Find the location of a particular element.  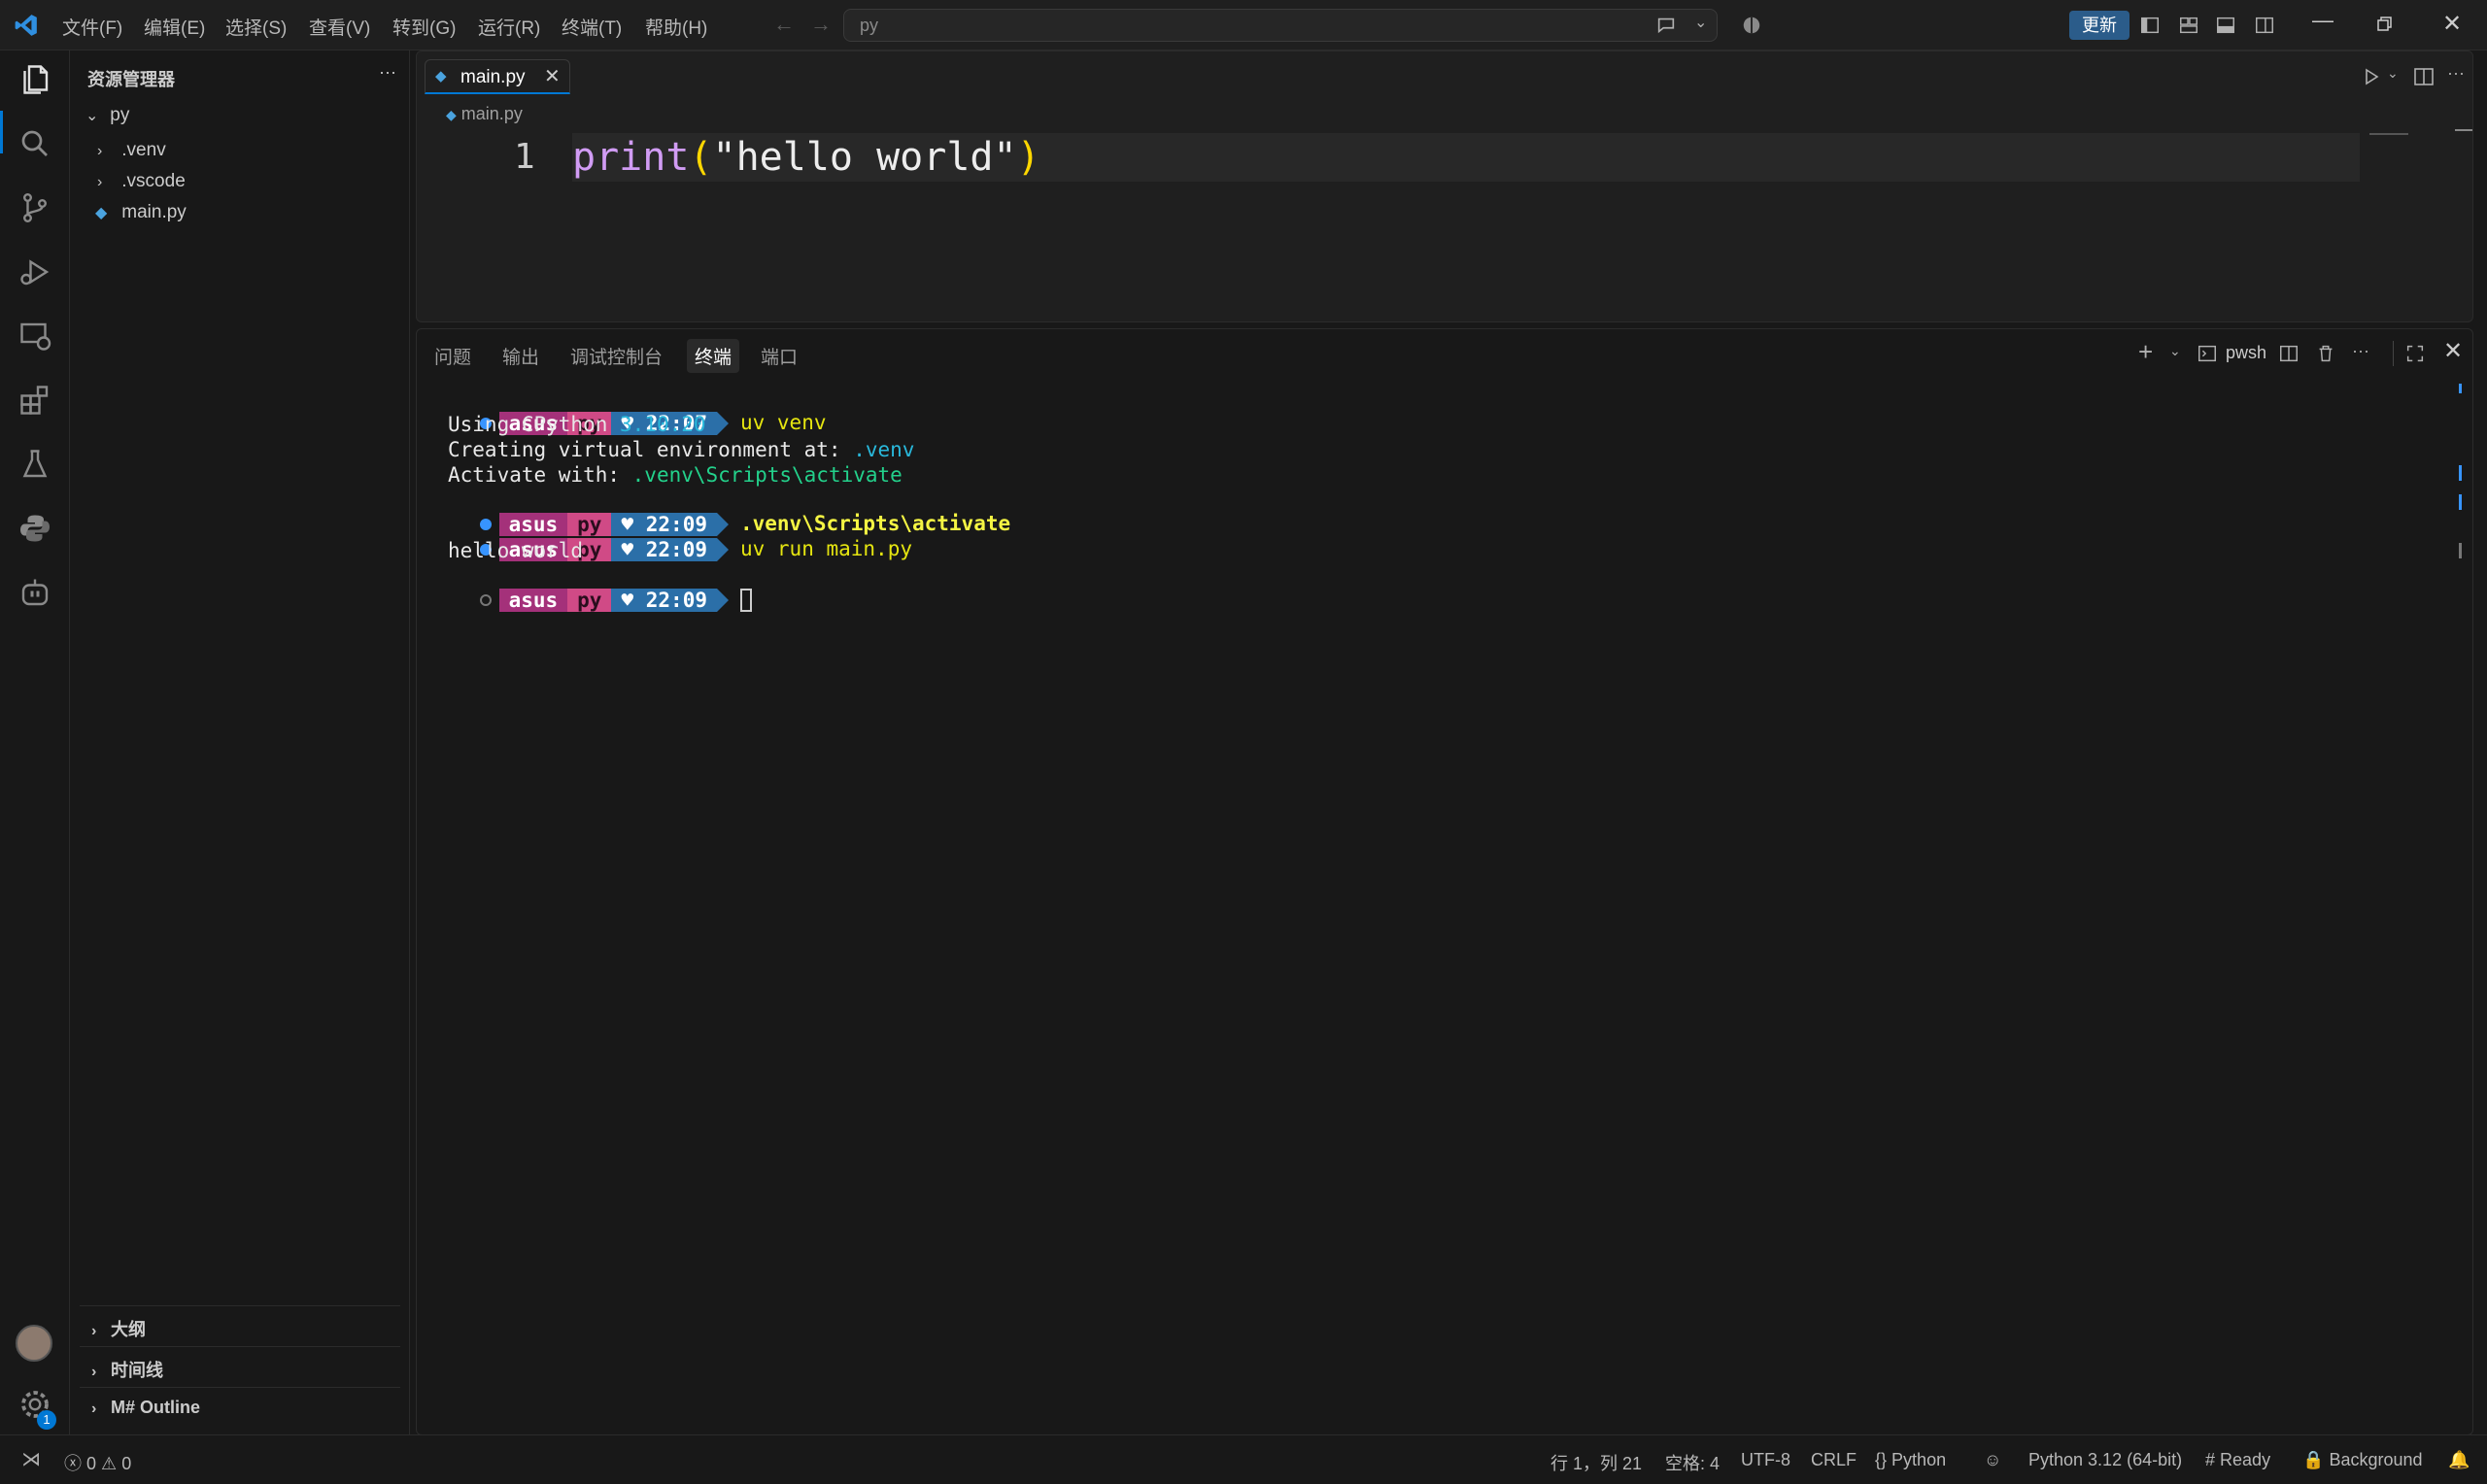

tree-file-main-py: ◆ main.py is located at coordinates (240, 217).